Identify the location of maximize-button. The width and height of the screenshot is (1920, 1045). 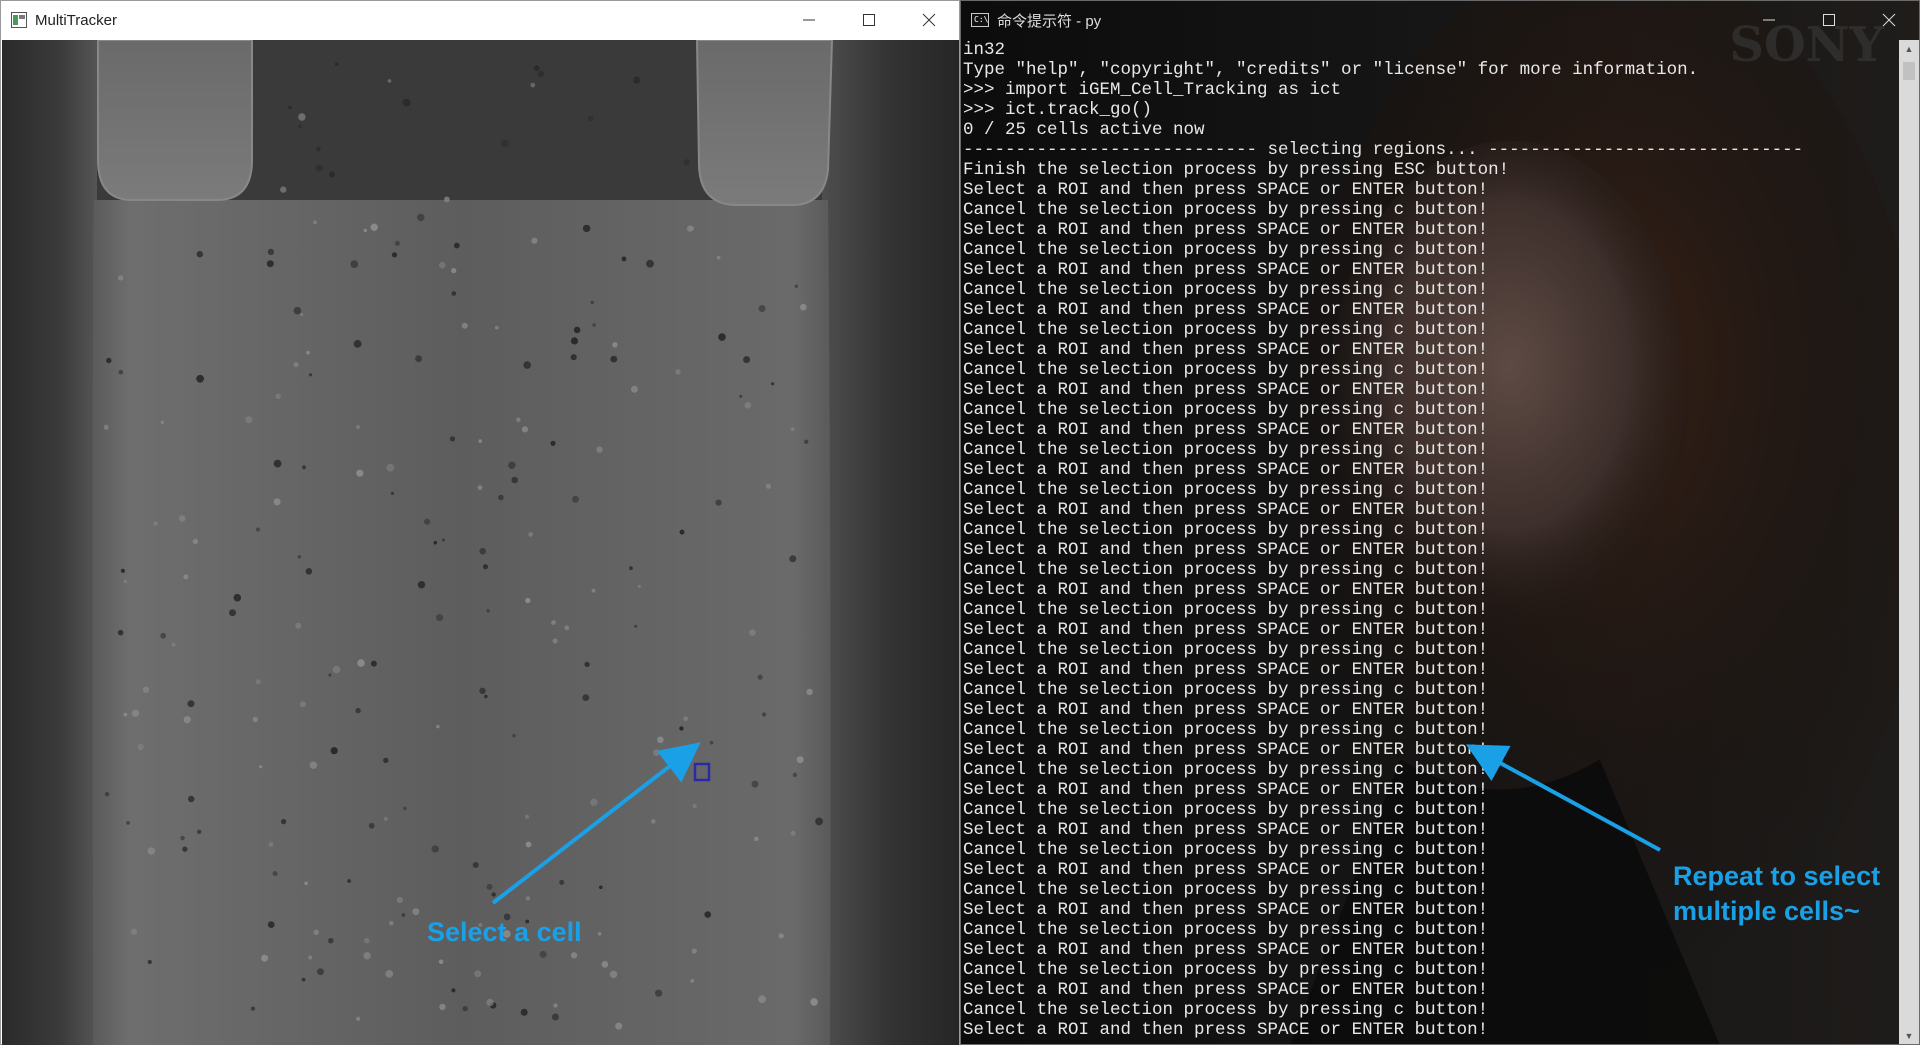
(869, 20).